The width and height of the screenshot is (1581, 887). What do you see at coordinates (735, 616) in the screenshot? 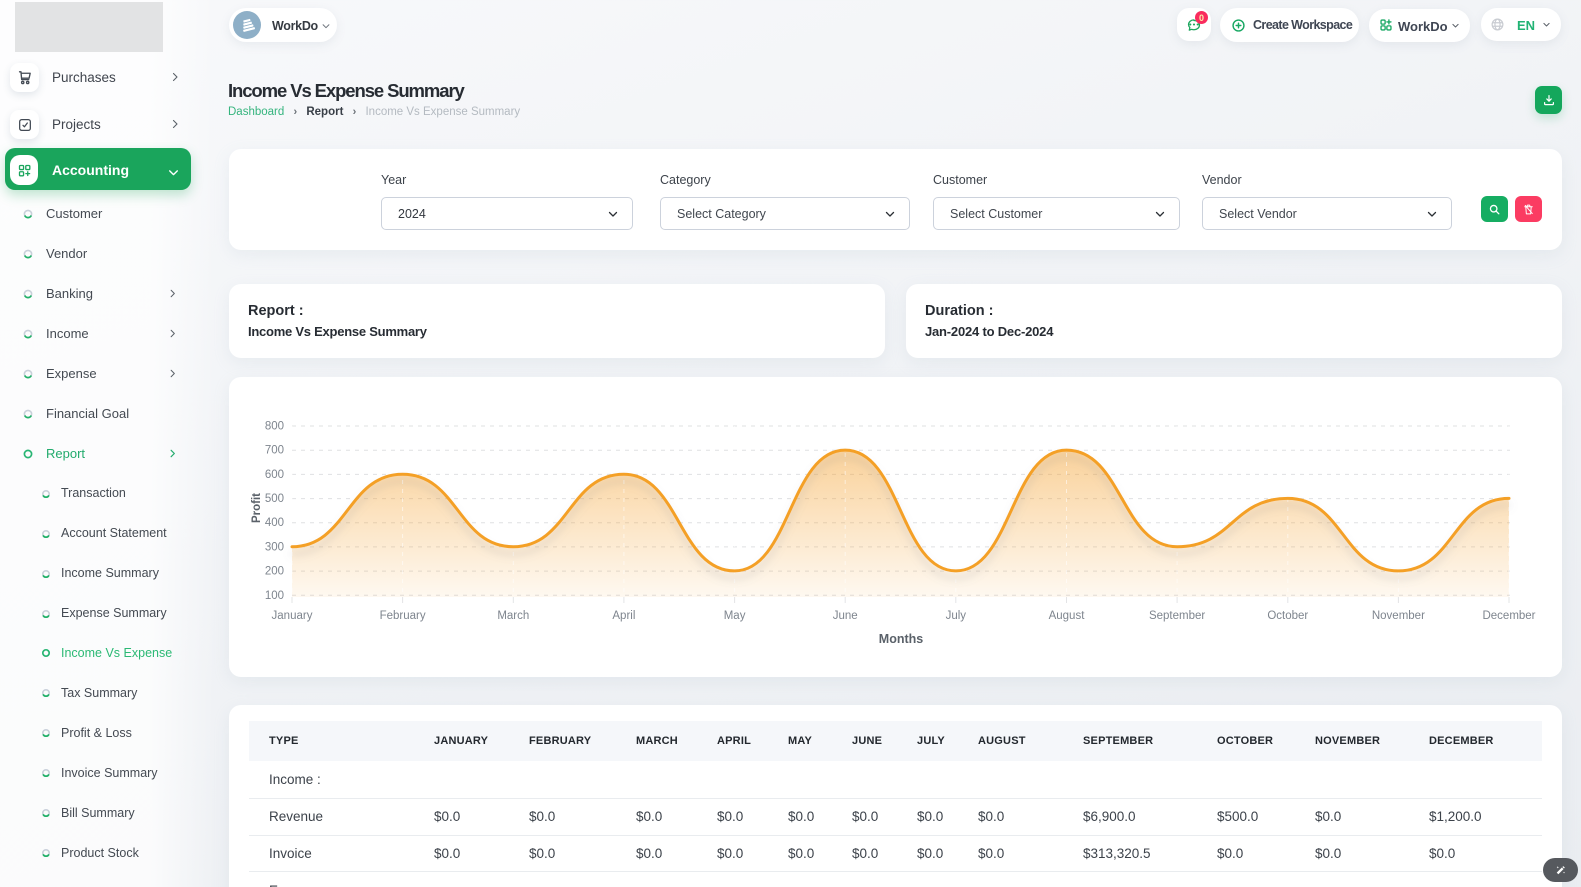
I see `svg-text: May` at bounding box center [735, 616].